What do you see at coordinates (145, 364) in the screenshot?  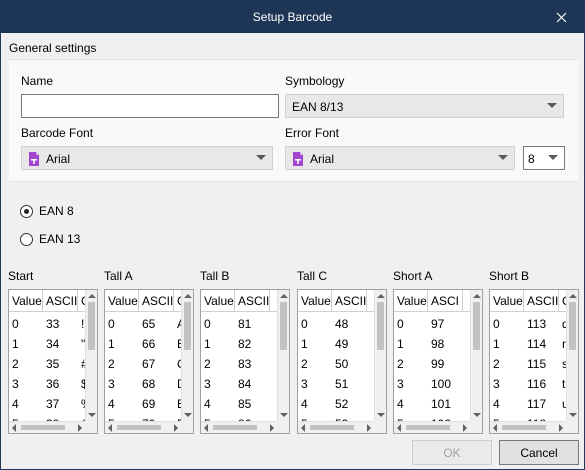 I see `table-row: 267C` at bounding box center [145, 364].